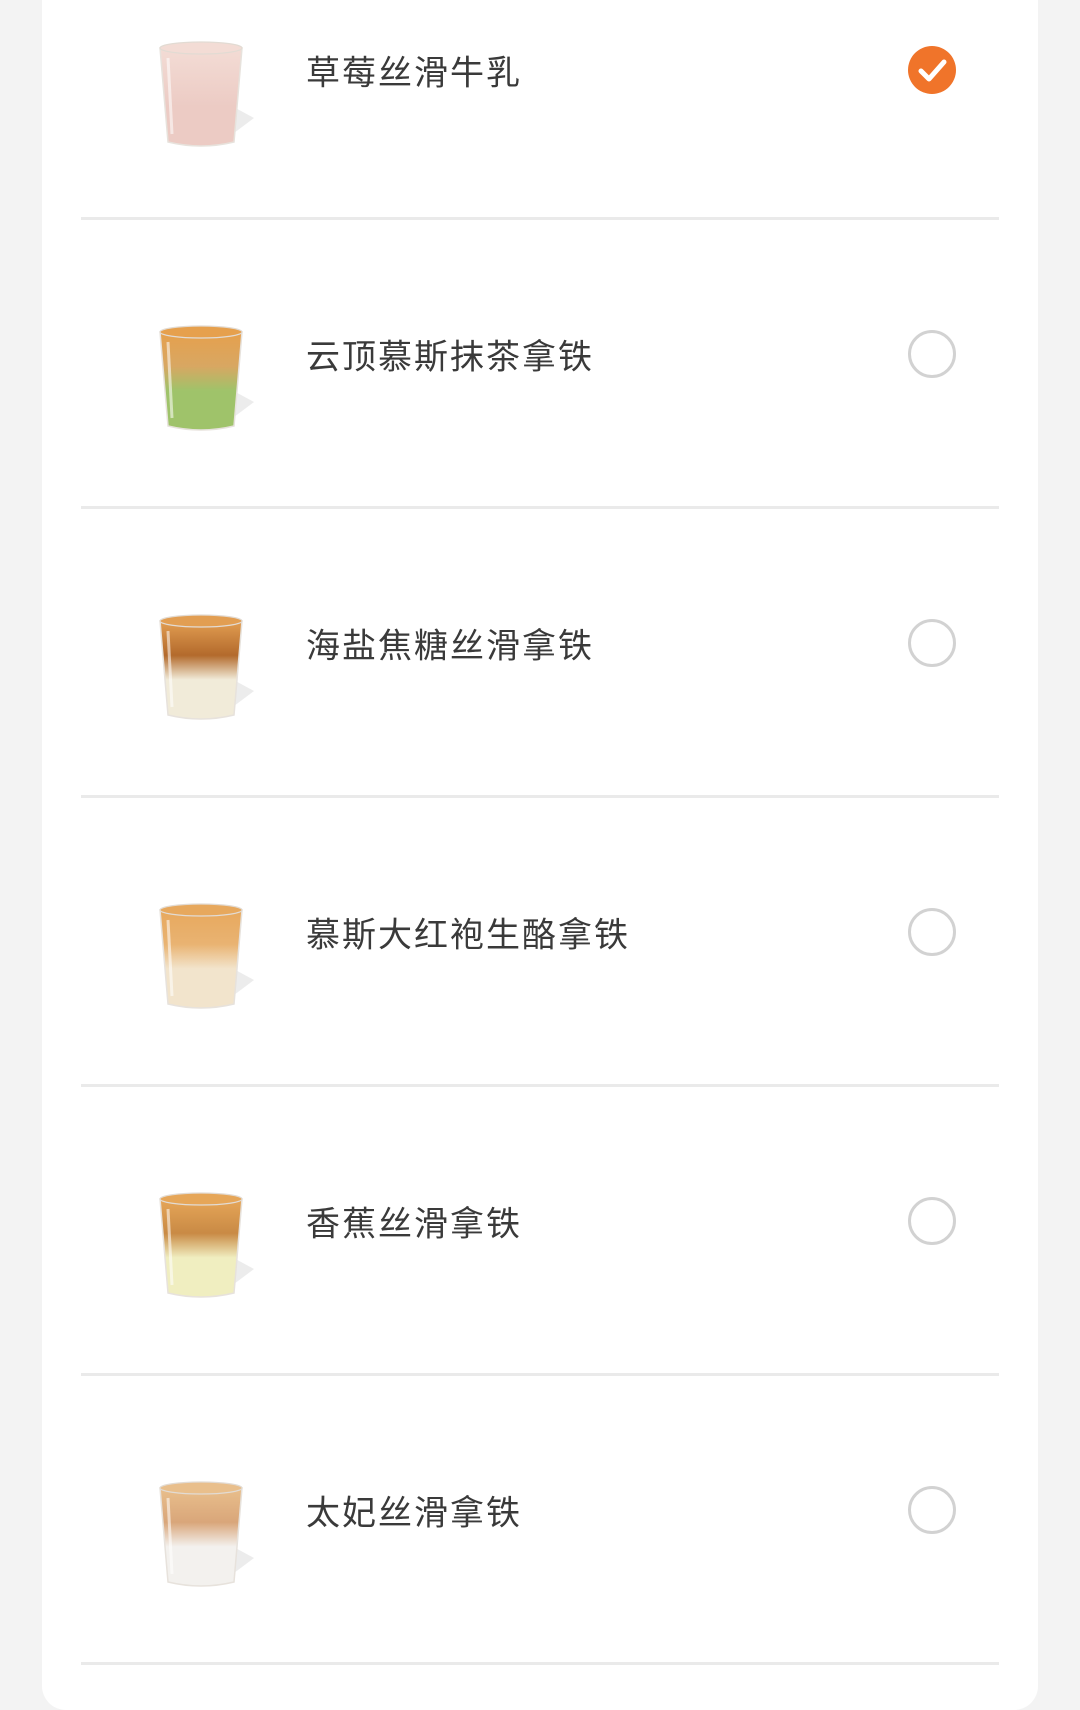 The image size is (1080, 1710). What do you see at coordinates (192, 1249) in the screenshot?
I see `banana-latte-cup-icon` at bounding box center [192, 1249].